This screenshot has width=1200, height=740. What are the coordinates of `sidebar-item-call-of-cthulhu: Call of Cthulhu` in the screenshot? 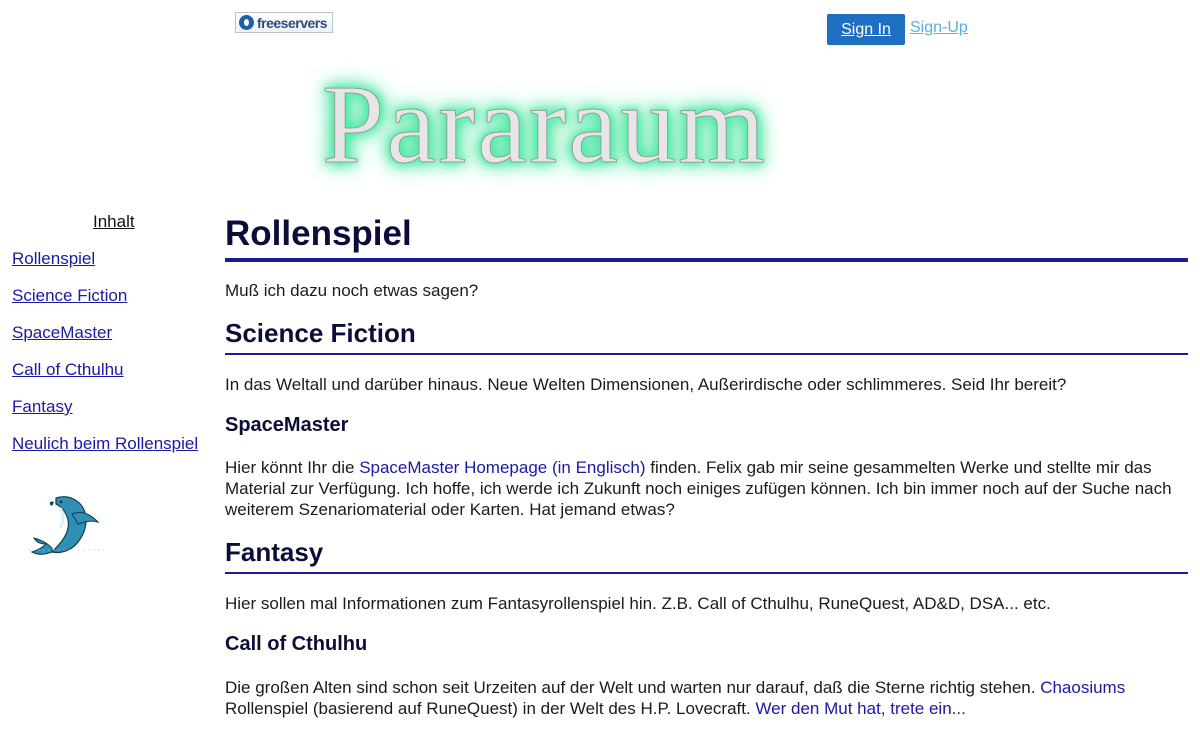 It's located at (68, 370).